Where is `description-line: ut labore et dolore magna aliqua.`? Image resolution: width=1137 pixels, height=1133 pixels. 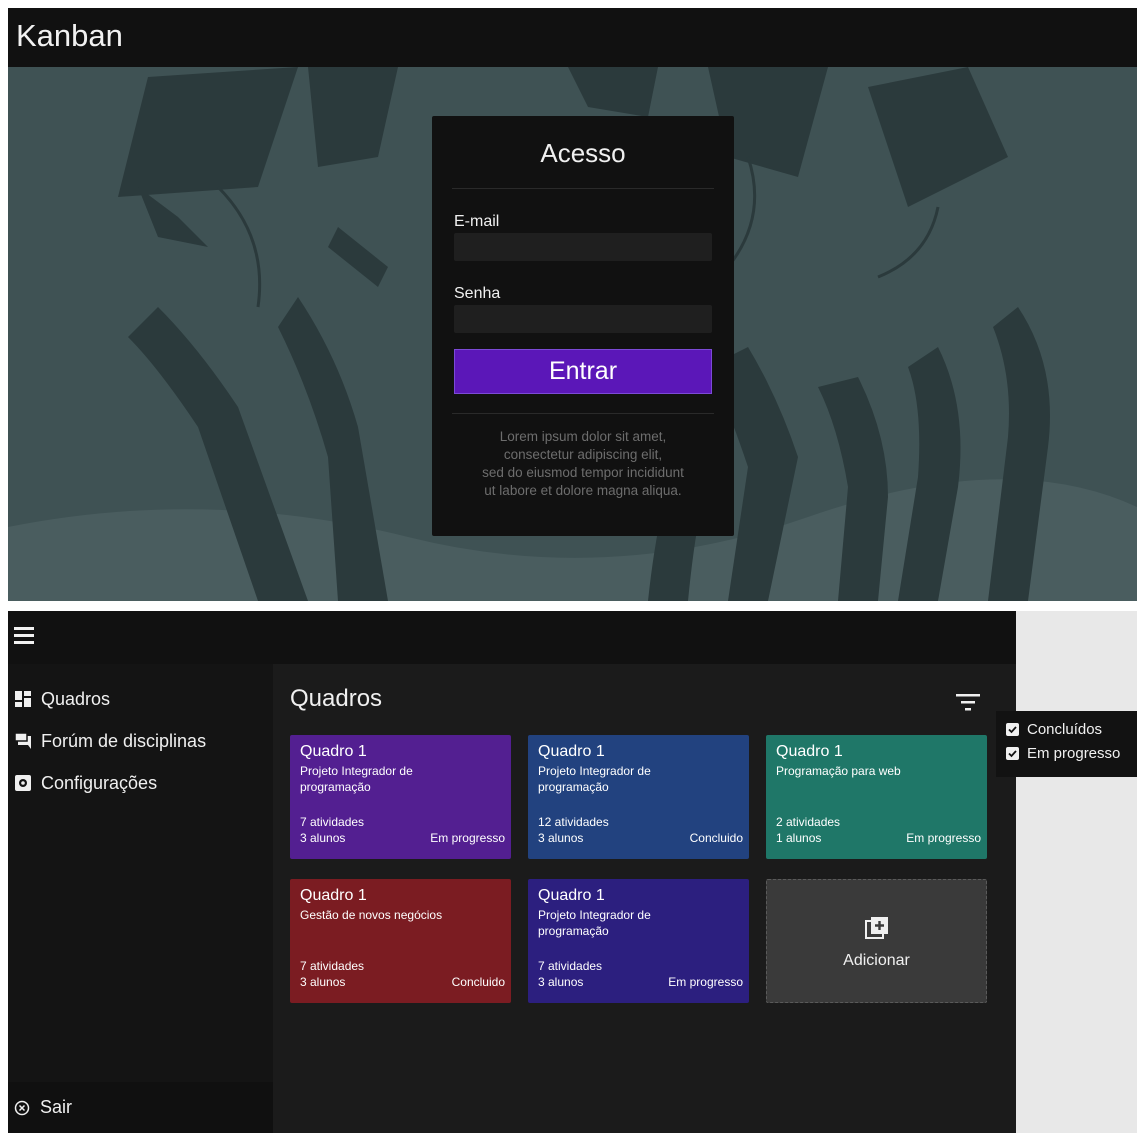
description-line: ut labore et dolore magna aliqua. is located at coordinates (583, 490).